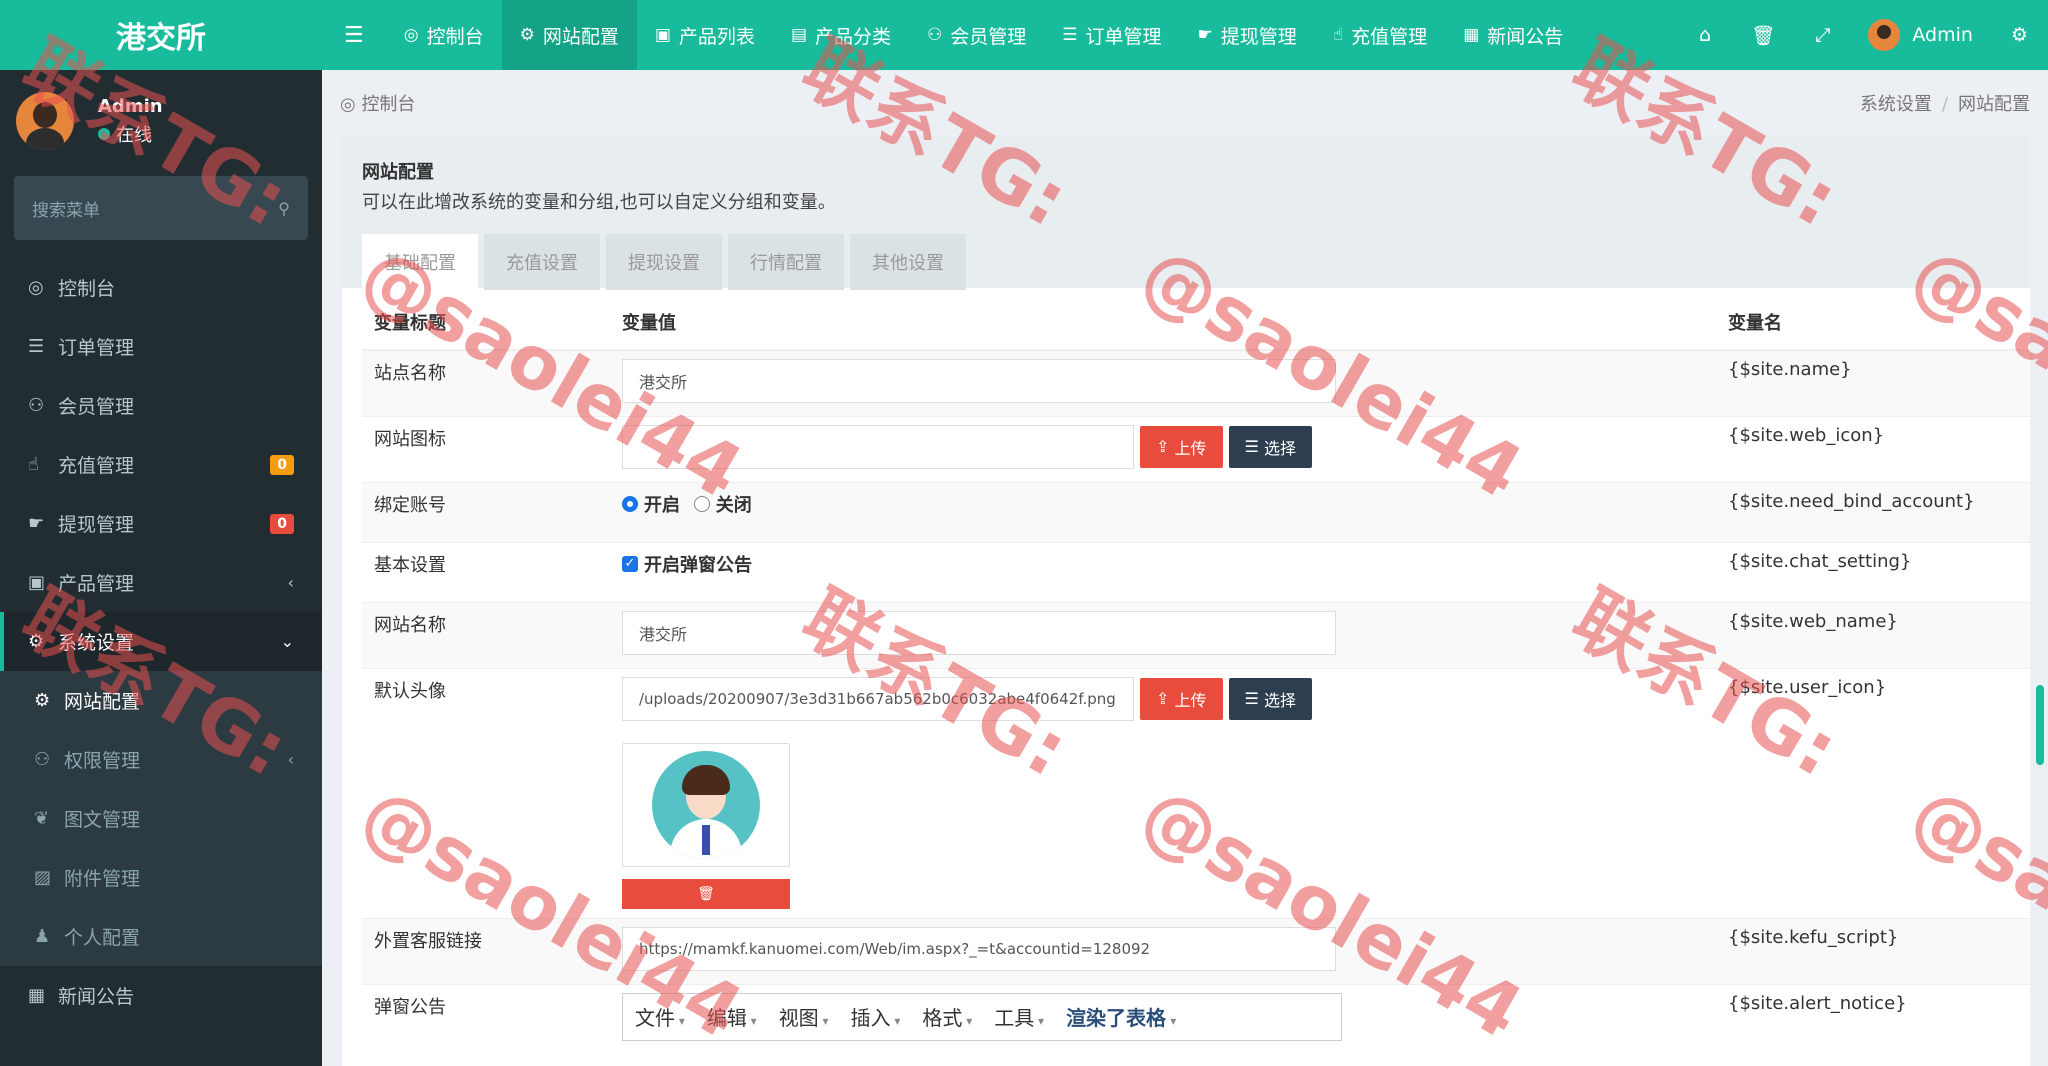 The height and width of the screenshot is (1066, 2048). I want to click on sidebar-item-news: ▦ 新闻公告, so click(161, 995).